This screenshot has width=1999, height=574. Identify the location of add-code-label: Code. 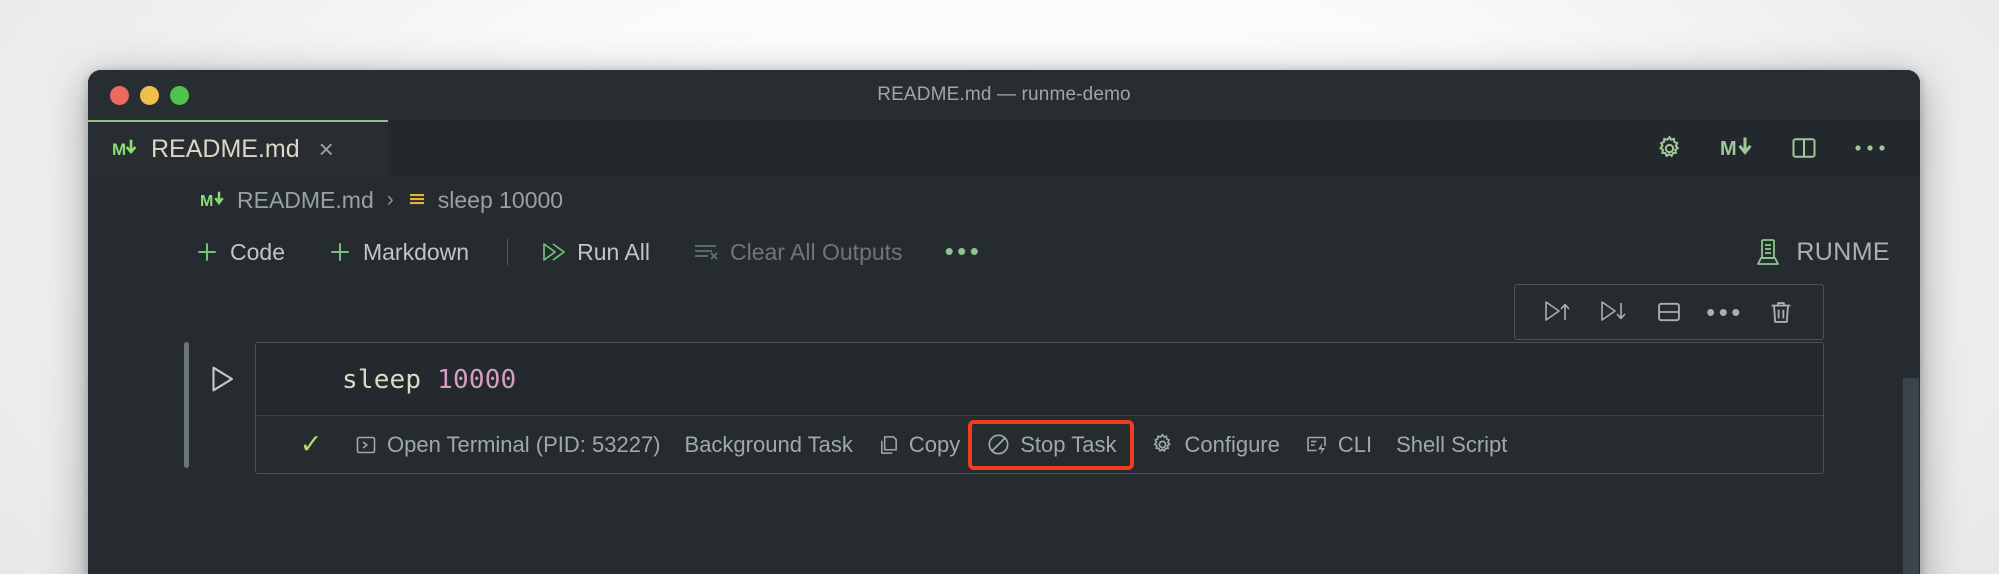
(257, 251).